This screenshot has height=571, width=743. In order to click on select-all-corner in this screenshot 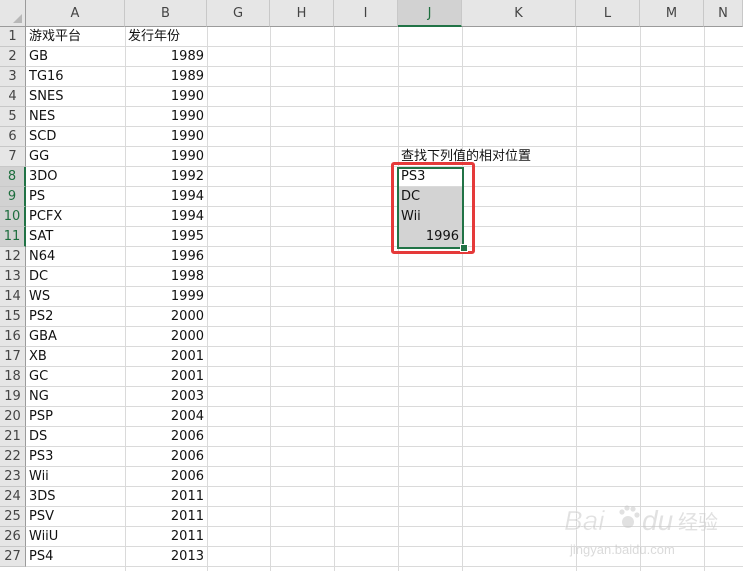, I will do `click(13, 13)`.